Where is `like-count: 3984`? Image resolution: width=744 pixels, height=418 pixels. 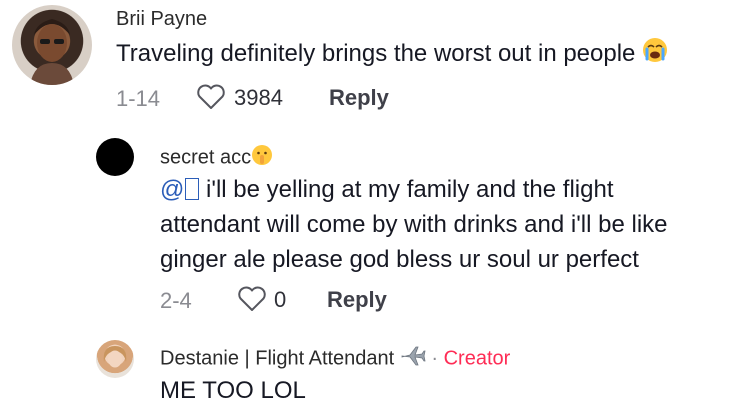
like-count: 3984 is located at coordinates (258, 97).